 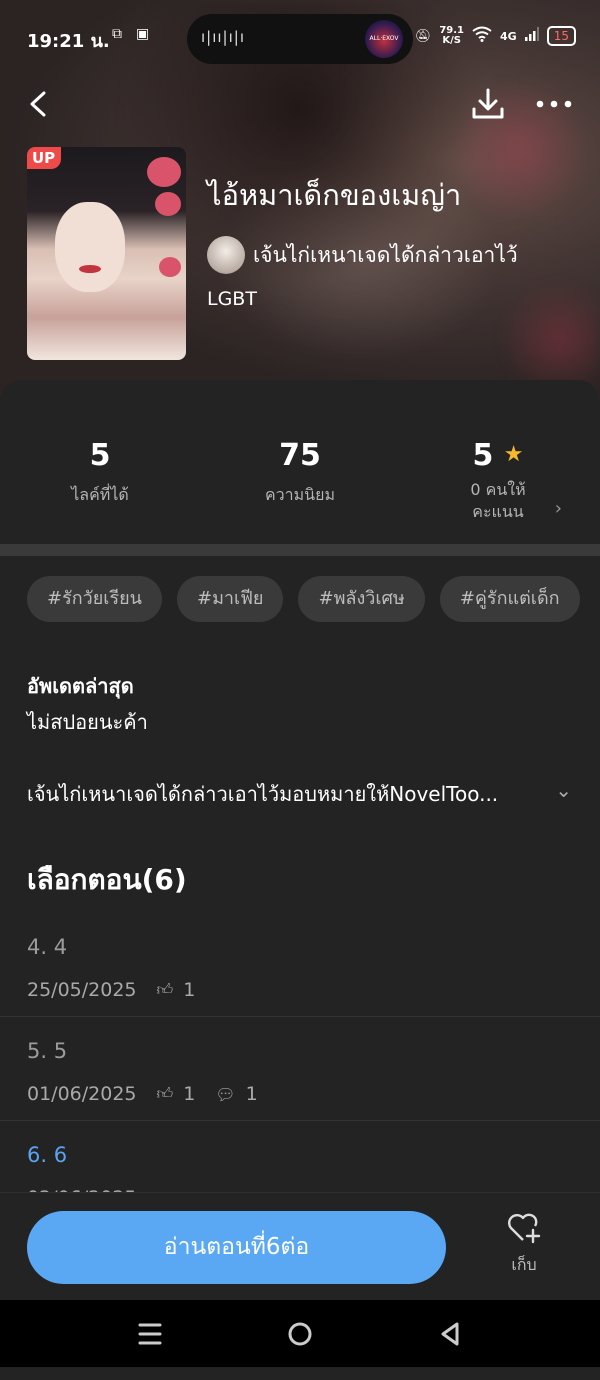 What do you see at coordinates (483, 455) in the screenshot?
I see `rating-value: 5` at bounding box center [483, 455].